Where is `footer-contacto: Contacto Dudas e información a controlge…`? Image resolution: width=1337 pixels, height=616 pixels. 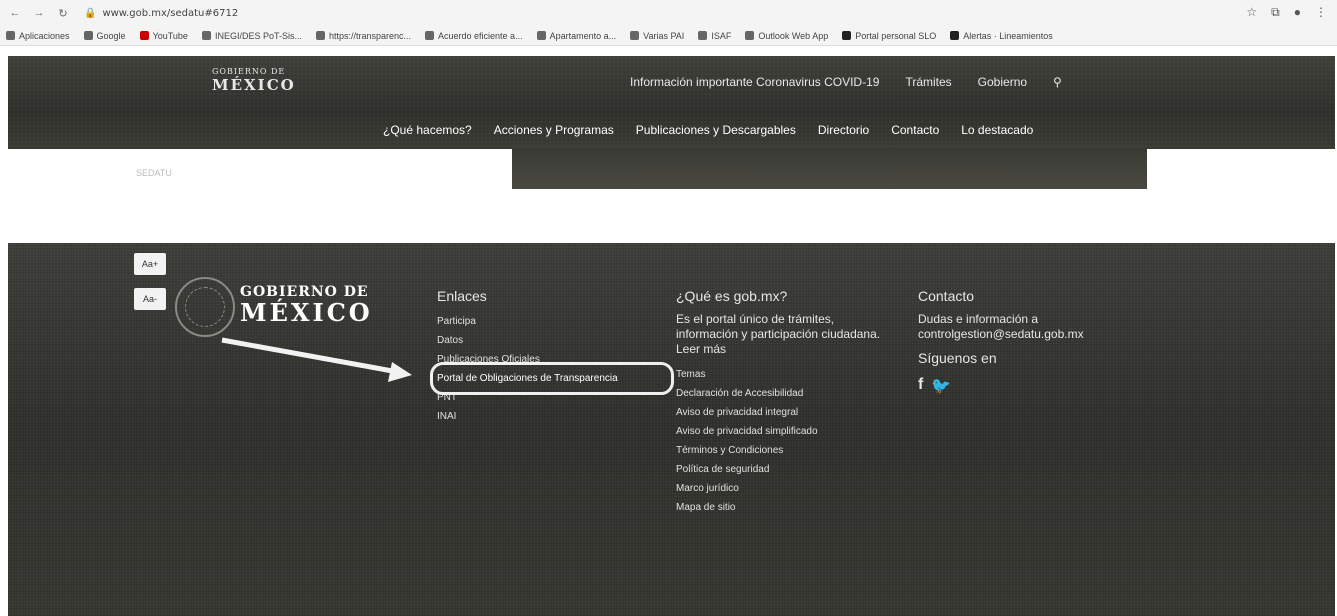
footer-contacto: Contacto Dudas e información a controlge… is located at coordinates (1023, 342).